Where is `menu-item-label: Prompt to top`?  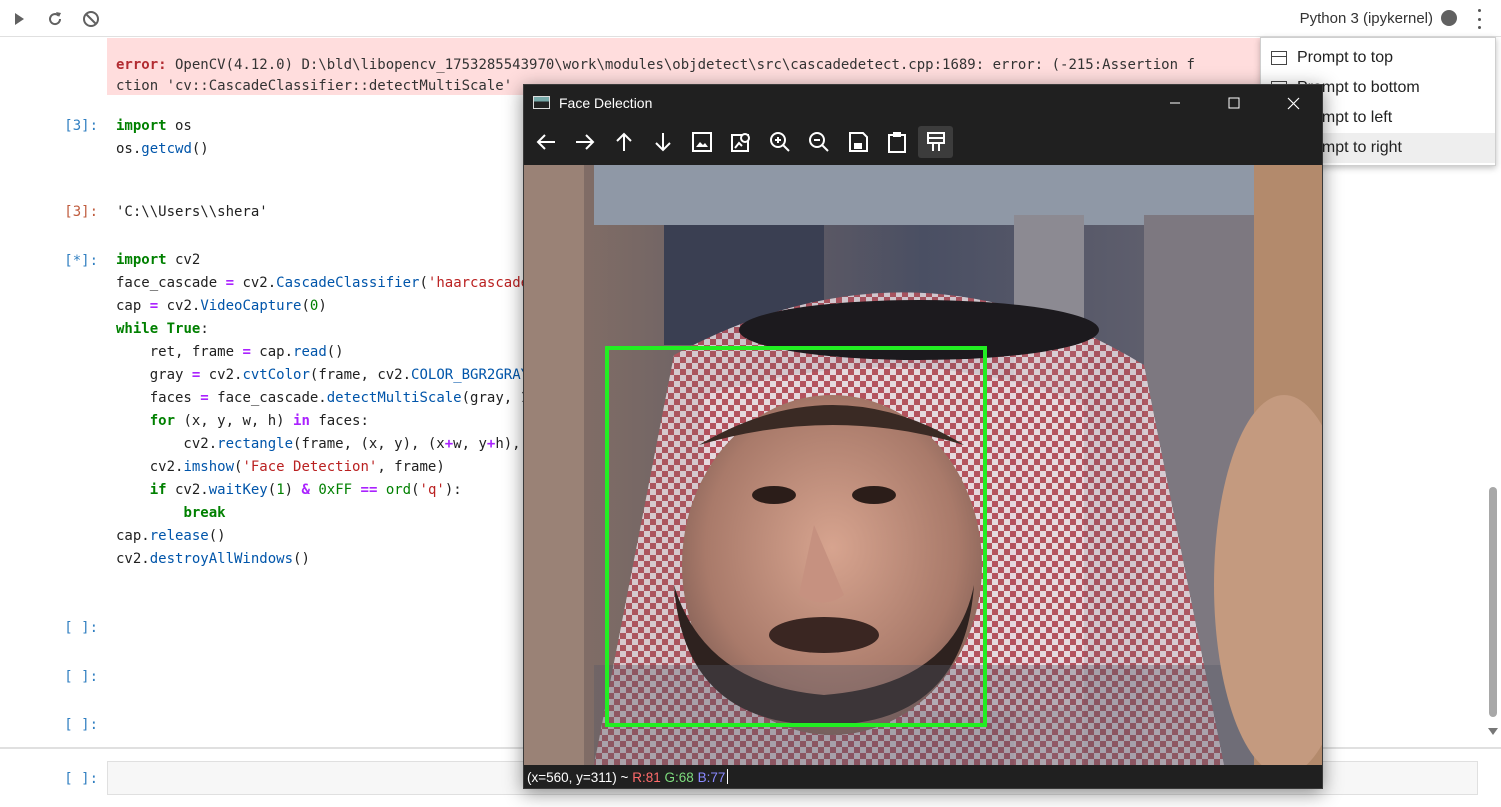
menu-item-label: Prompt to top is located at coordinates (1345, 57).